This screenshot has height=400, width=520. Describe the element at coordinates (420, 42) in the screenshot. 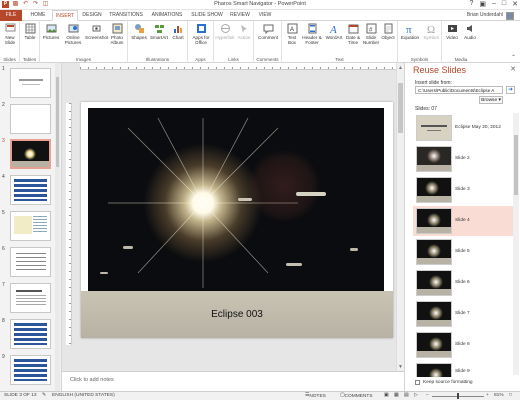

I see `group-symbols: π Equation Ω Symbol Symbols` at that location.